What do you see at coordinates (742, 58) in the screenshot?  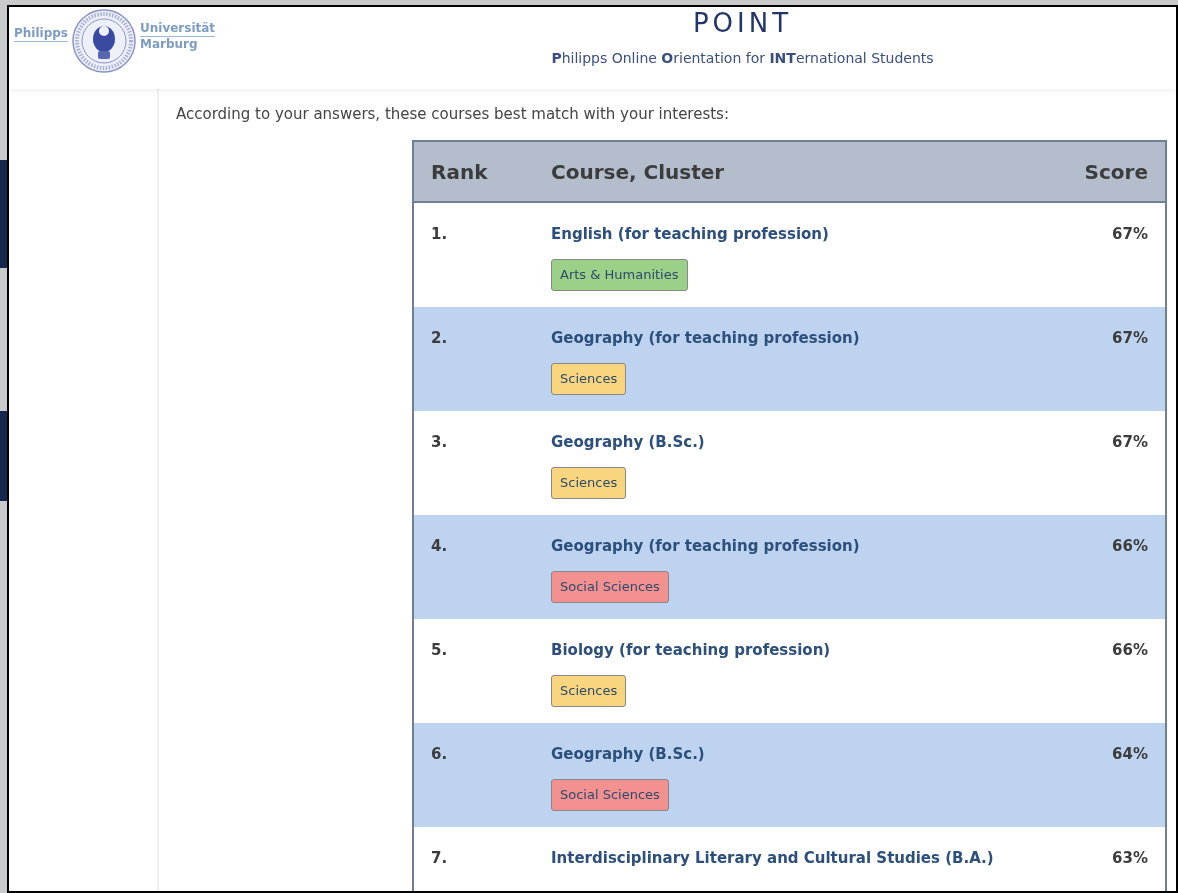 I see `page-subtitle: Philipps Online Orientation for INTernational Students` at bounding box center [742, 58].